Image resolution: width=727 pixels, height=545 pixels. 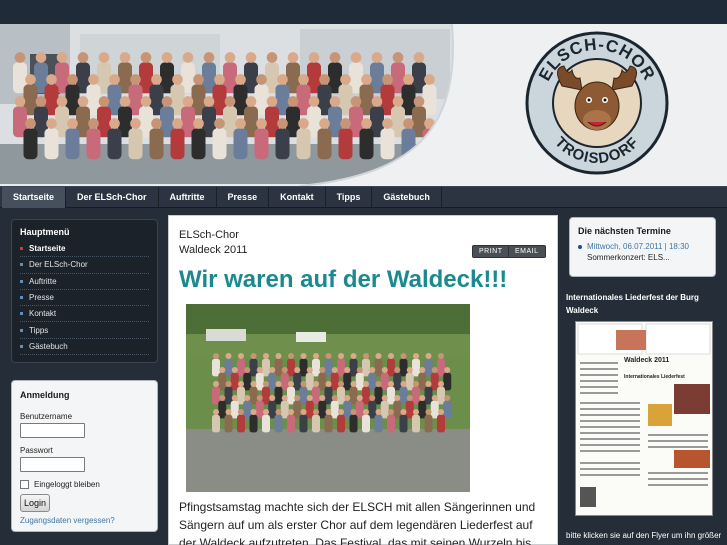 I want to click on menu-item-startseite: Startseite, so click(x=84, y=249).